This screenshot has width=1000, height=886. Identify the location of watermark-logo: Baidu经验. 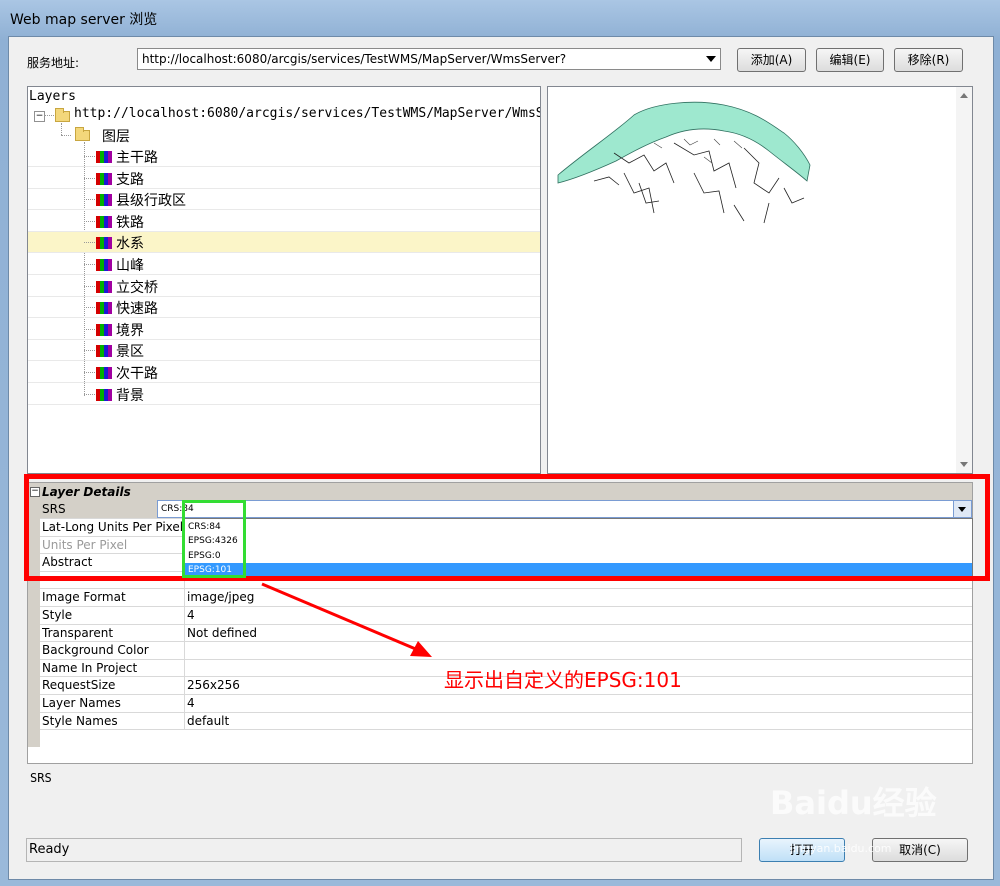
(853, 803).